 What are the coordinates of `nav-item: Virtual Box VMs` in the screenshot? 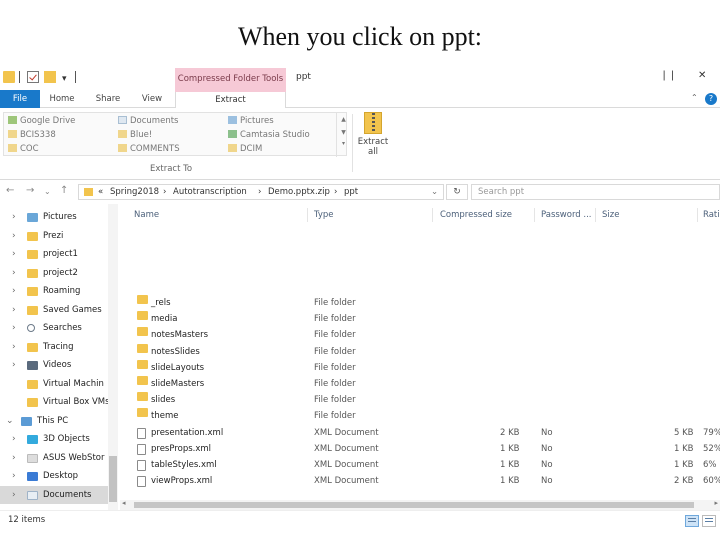 It's located at (59, 402).